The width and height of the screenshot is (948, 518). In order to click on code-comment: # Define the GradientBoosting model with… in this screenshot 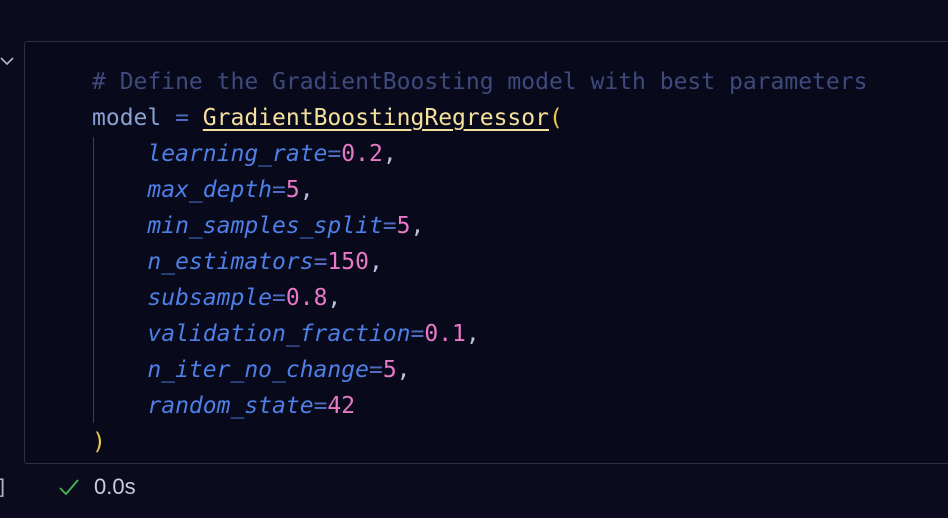, I will do `click(480, 82)`.